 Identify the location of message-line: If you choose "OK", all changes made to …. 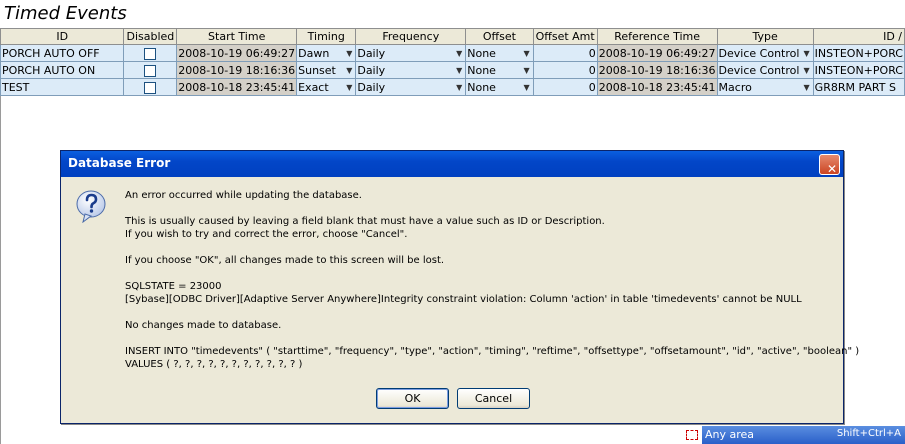
(285, 260).